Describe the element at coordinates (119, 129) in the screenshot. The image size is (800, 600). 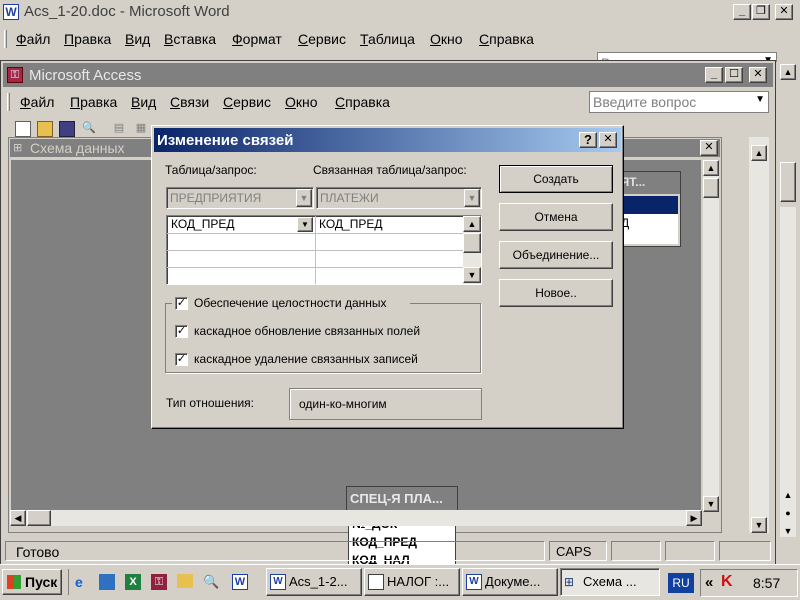
I see `print-icon: ▤` at that location.